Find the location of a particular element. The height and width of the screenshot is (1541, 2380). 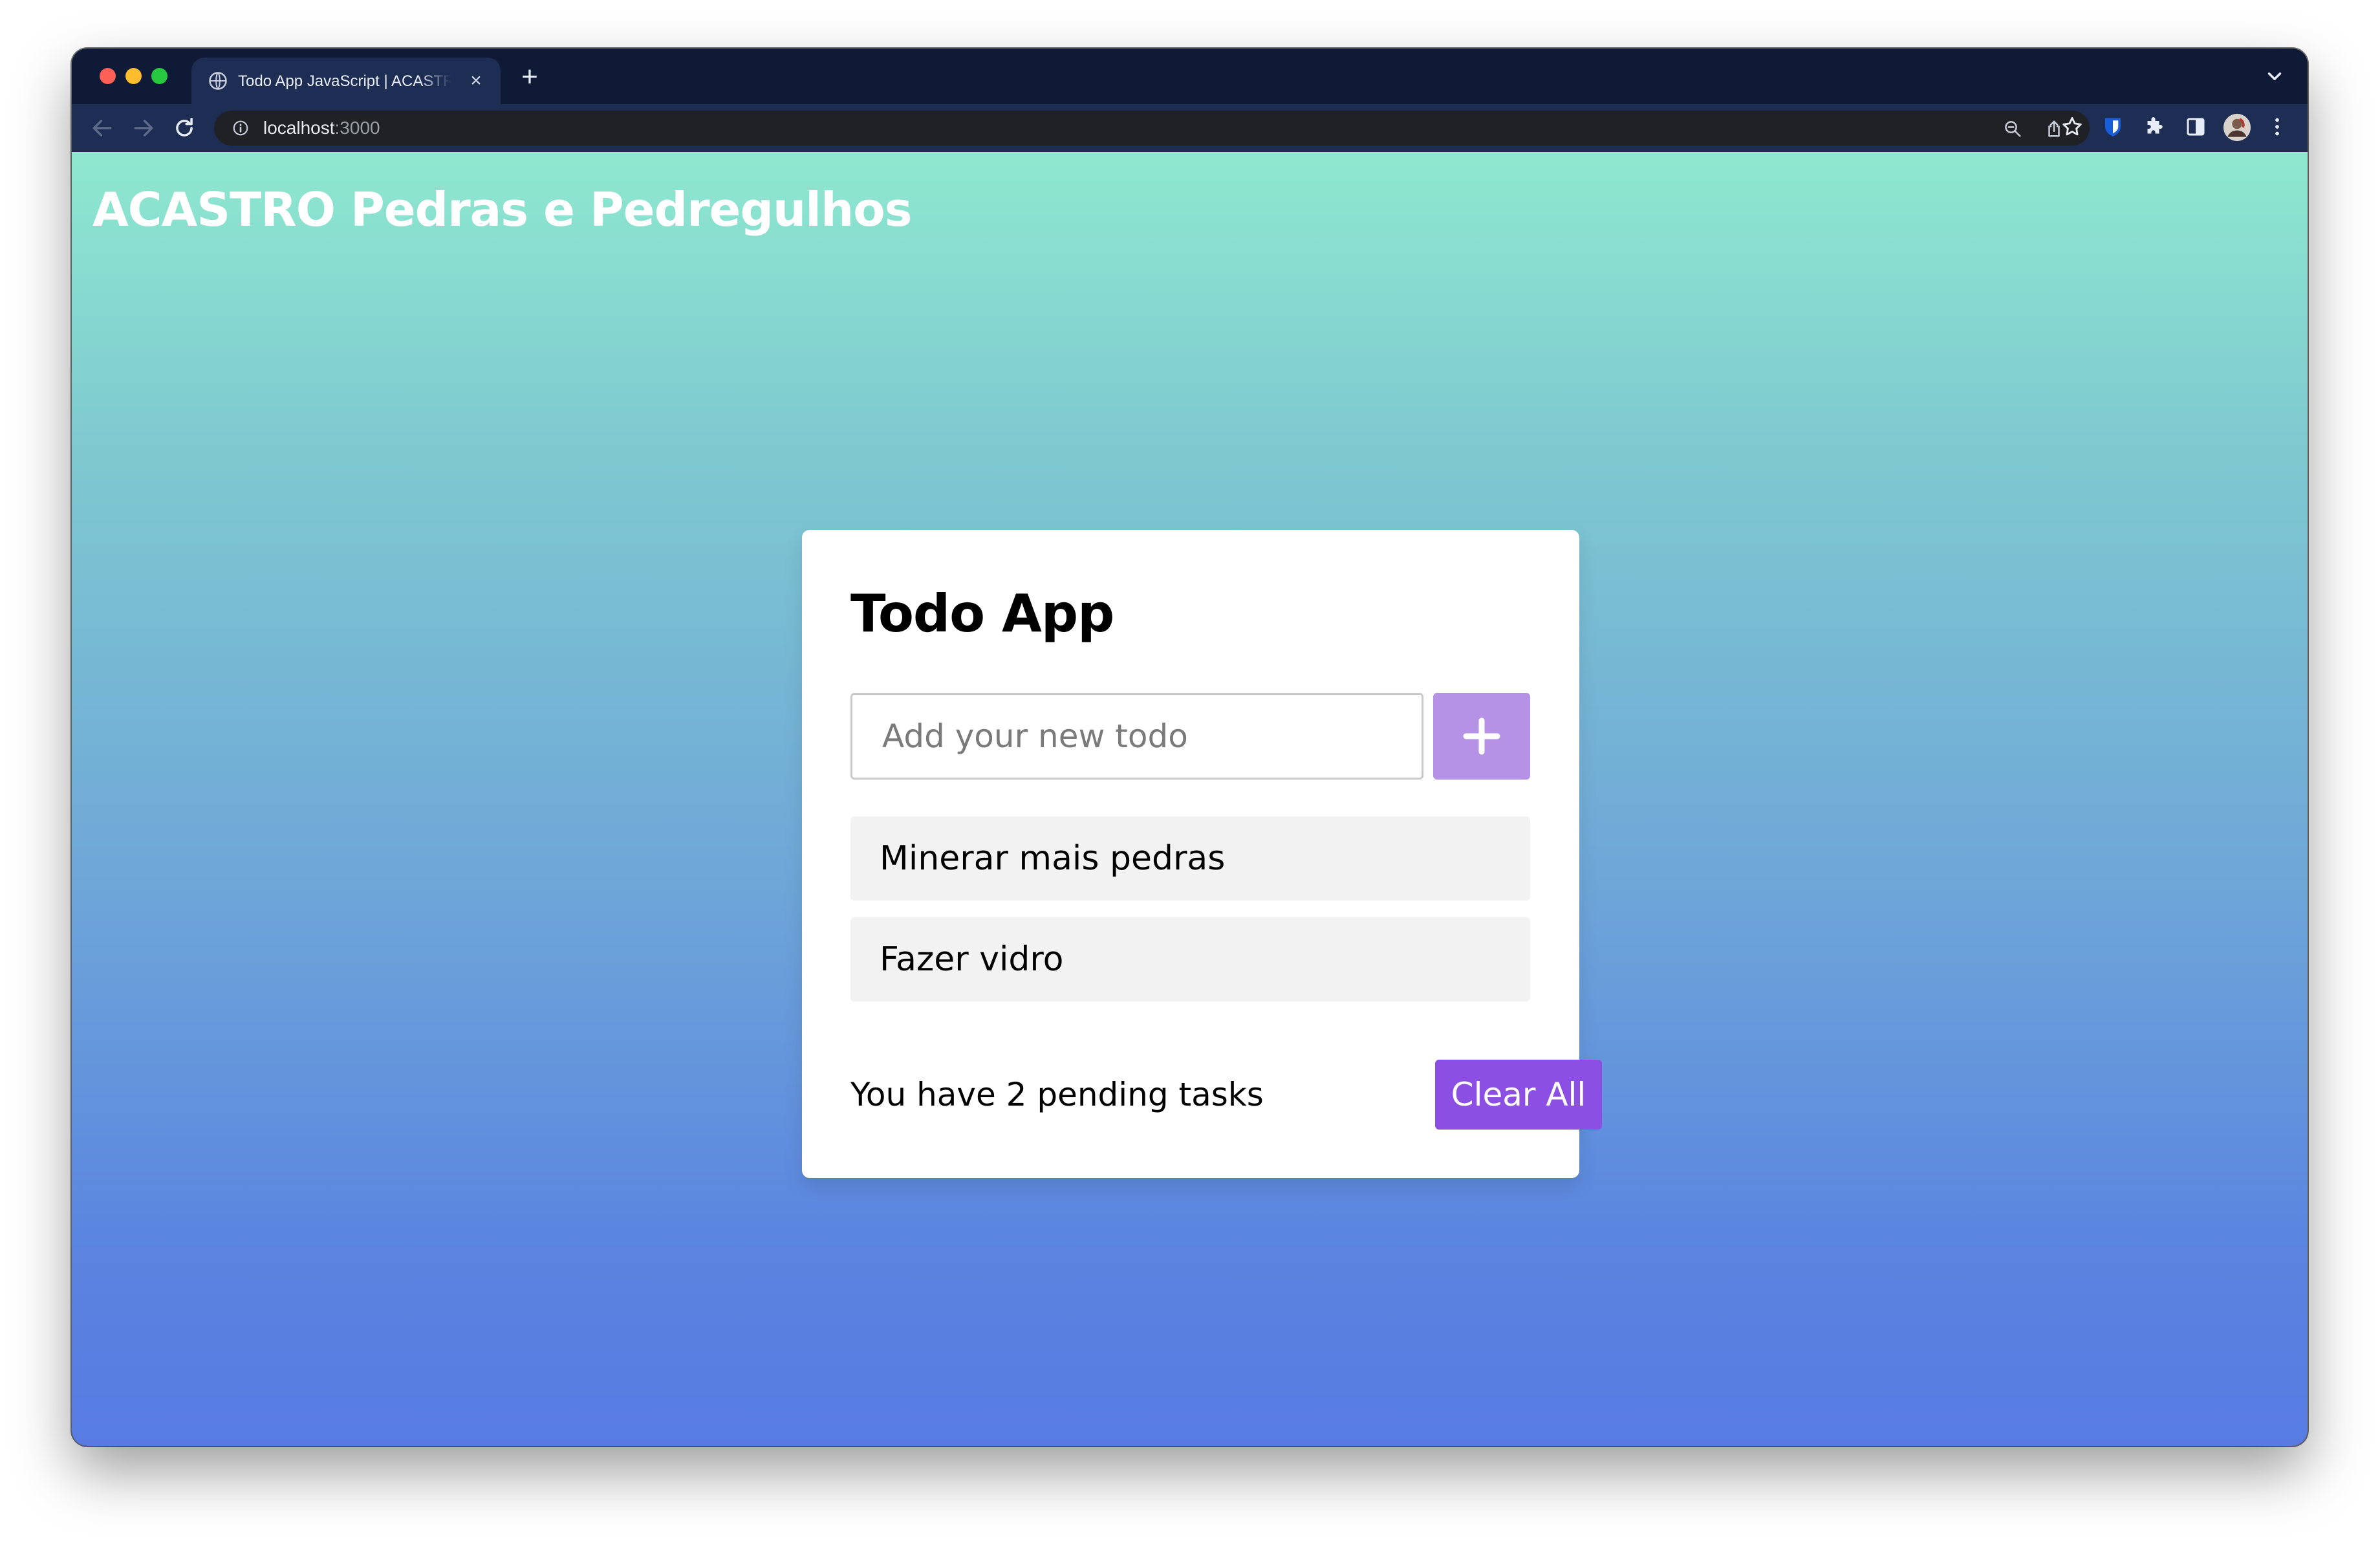

address-bar: localhost:3000 is located at coordinates (1152, 128).